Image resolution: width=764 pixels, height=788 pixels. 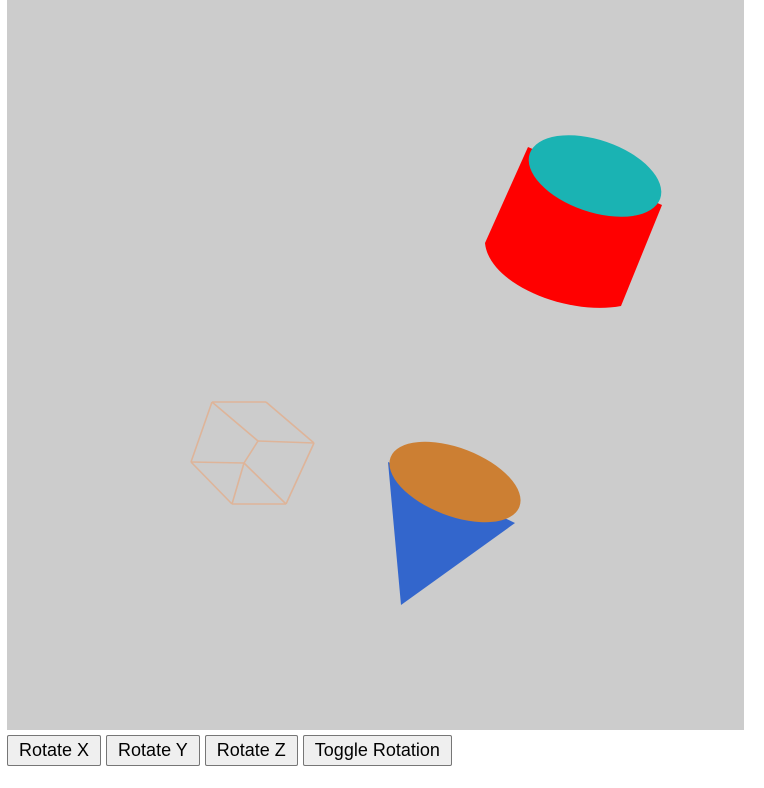 I want to click on wireframe-cube, so click(x=252, y=453).